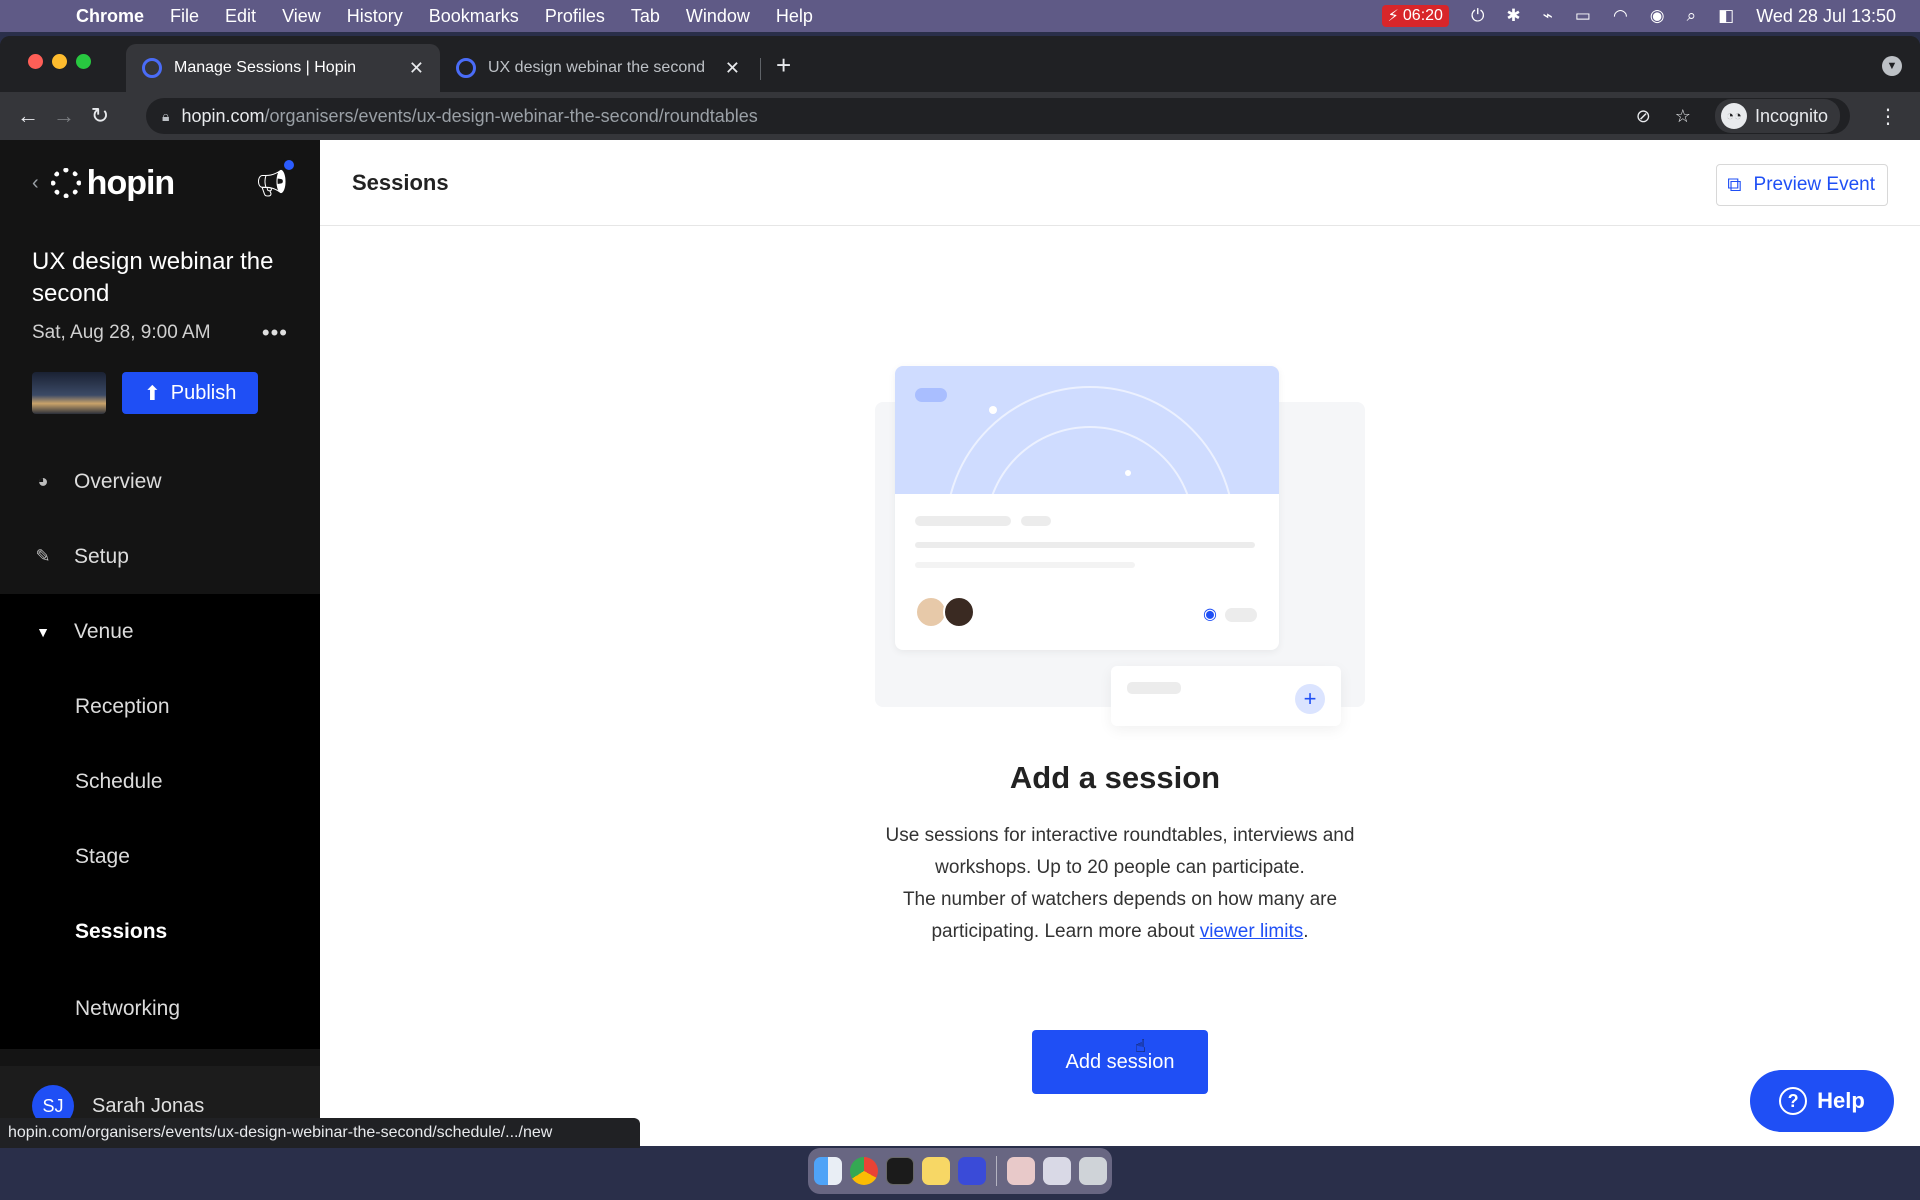 The width and height of the screenshot is (1920, 1200). I want to click on incognito-icon: ◔◔, so click(1733, 116).